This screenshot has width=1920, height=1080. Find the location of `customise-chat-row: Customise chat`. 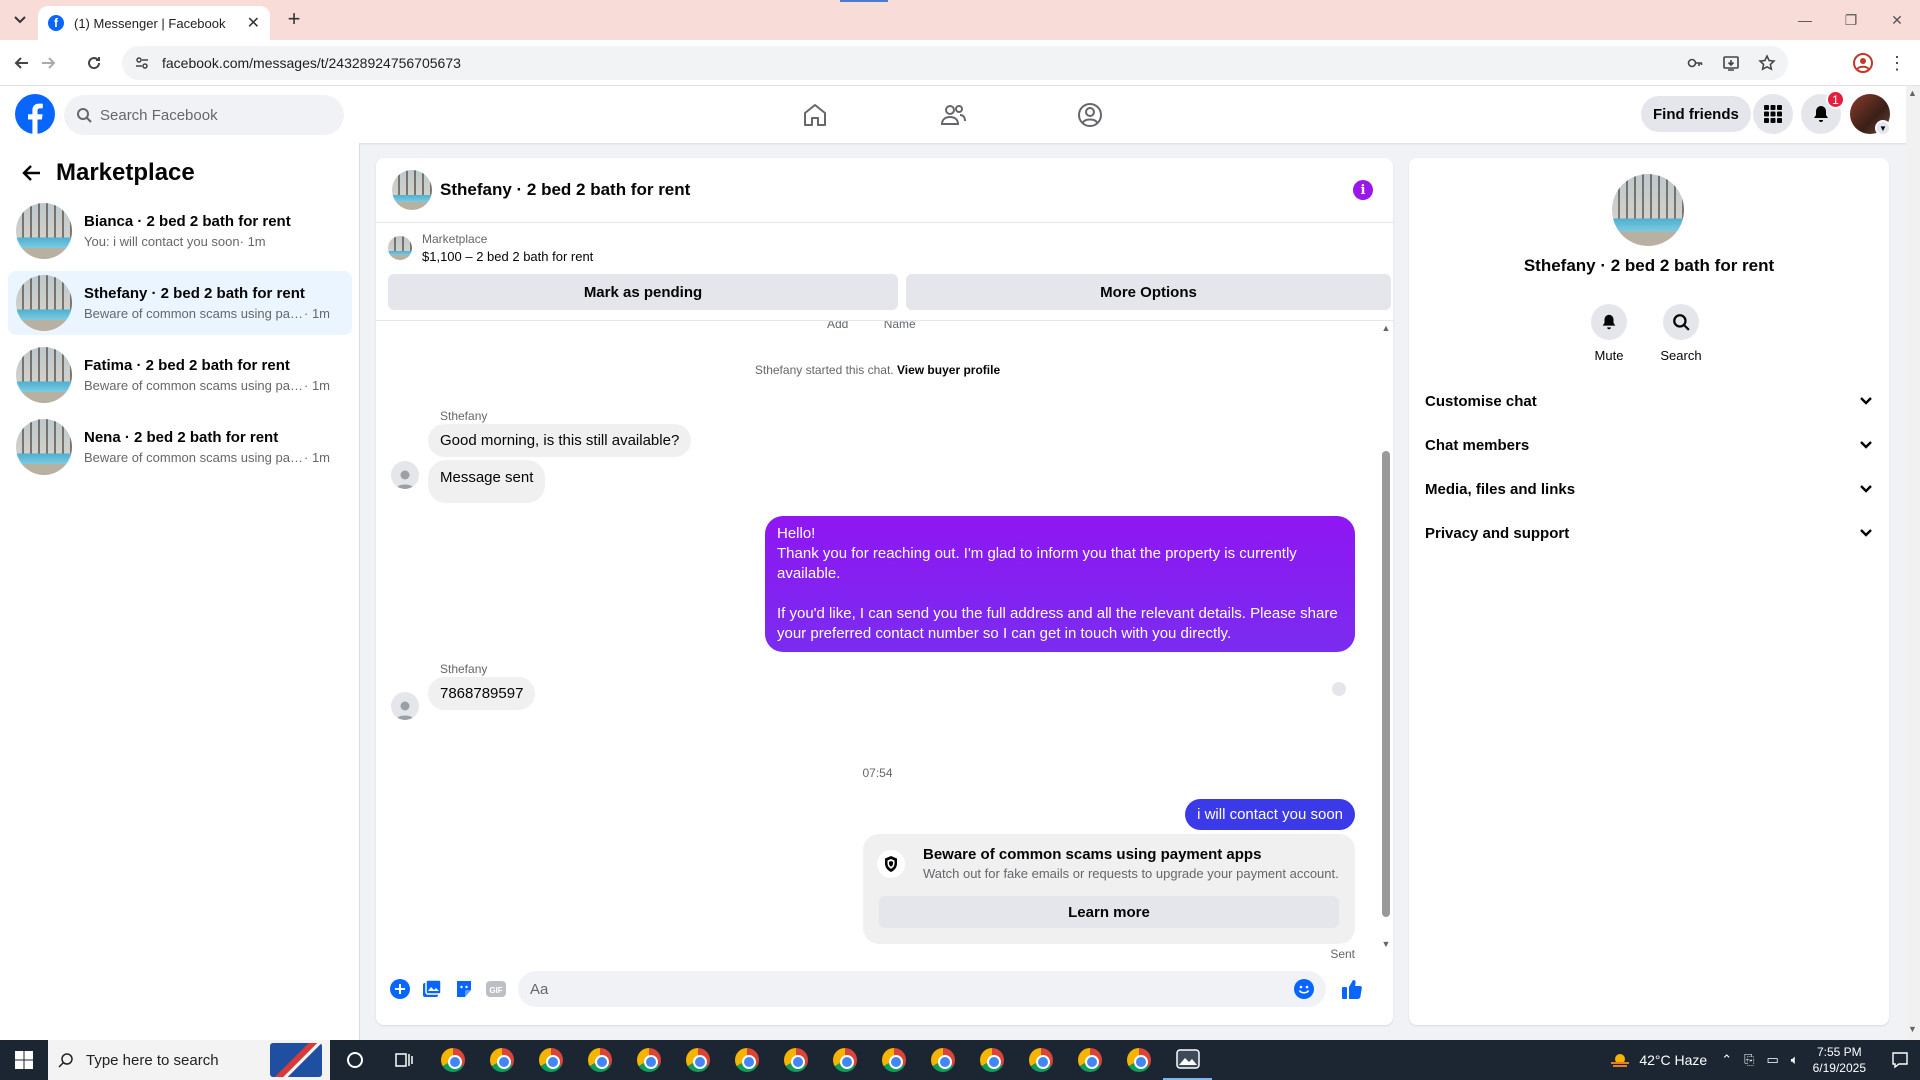

customise-chat-row: Customise chat is located at coordinates (1649, 401).